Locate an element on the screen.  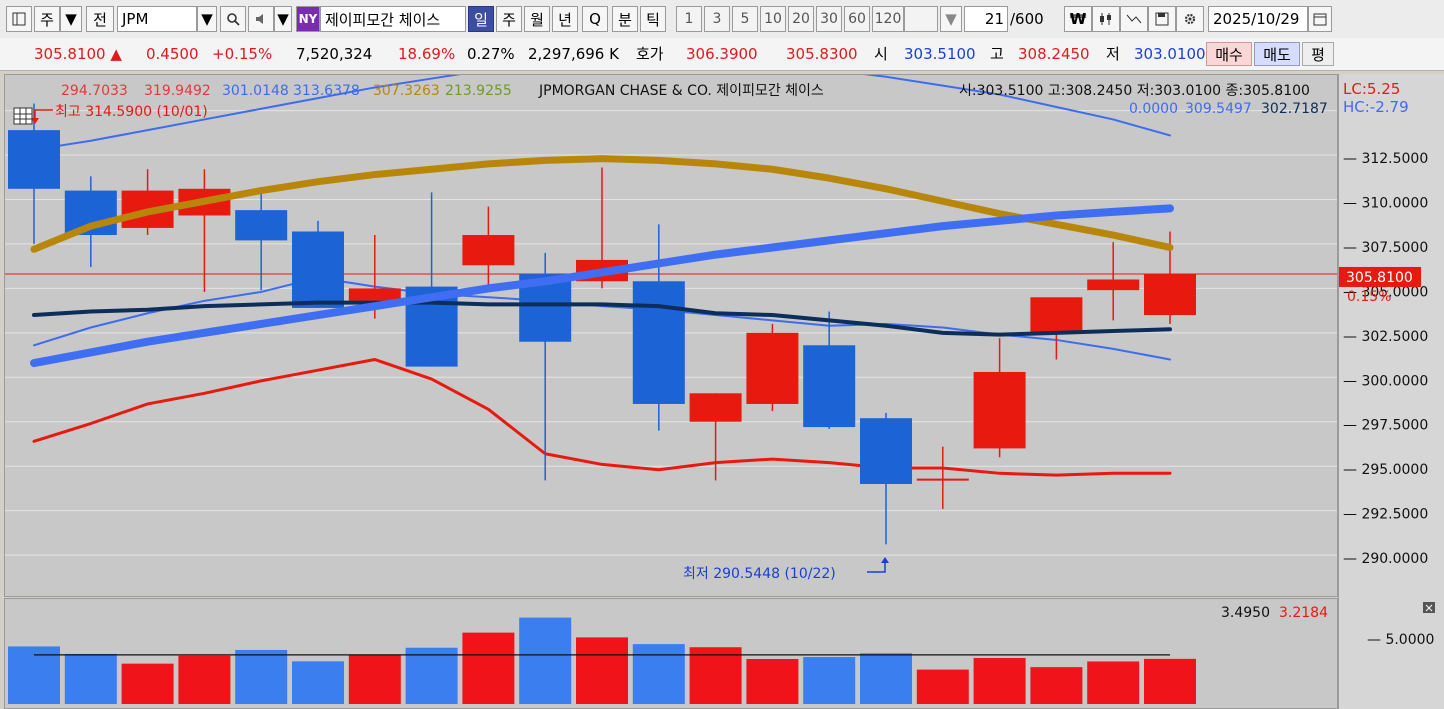
interval-3: 3 is located at coordinates (717, 19).